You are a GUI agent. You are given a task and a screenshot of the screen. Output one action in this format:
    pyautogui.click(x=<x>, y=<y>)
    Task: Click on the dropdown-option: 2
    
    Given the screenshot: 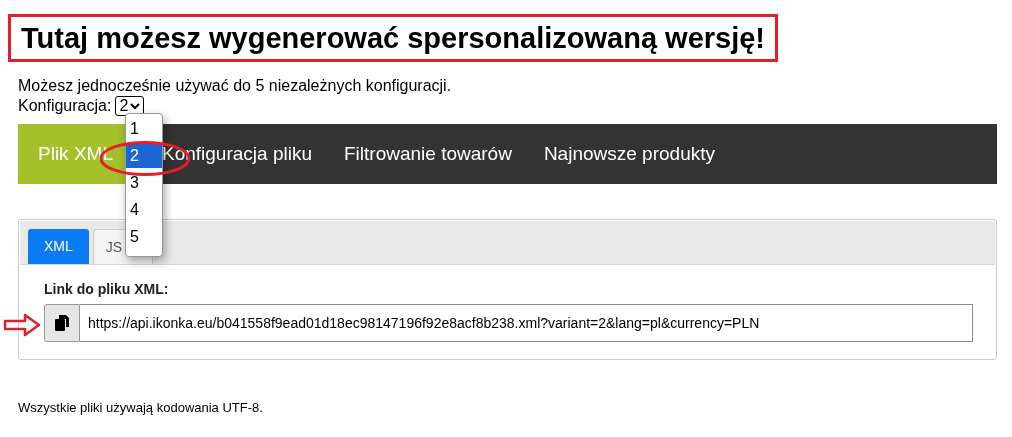 What is the action you would take?
    pyautogui.click(x=144, y=156)
    